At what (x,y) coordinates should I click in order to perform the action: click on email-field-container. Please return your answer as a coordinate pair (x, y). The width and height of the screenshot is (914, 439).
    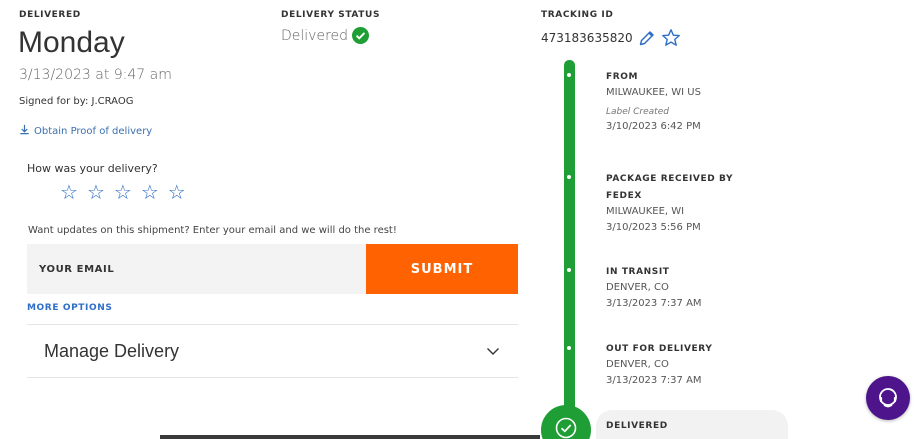
    Looking at the image, I should click on (197, 269).